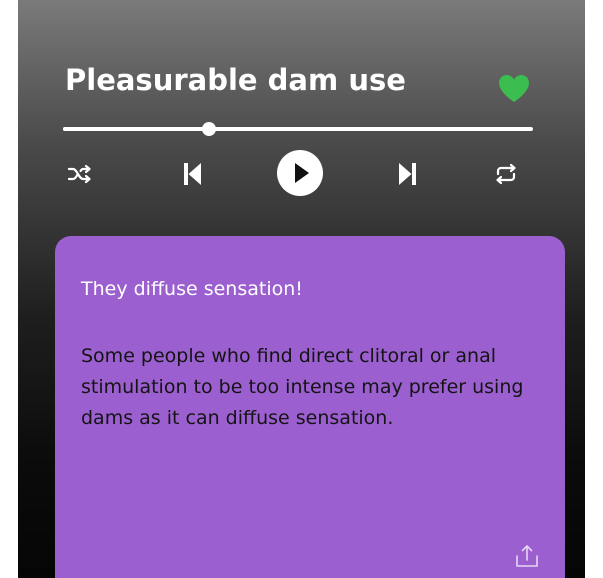  I want to click on play-button, so click(300, 173).